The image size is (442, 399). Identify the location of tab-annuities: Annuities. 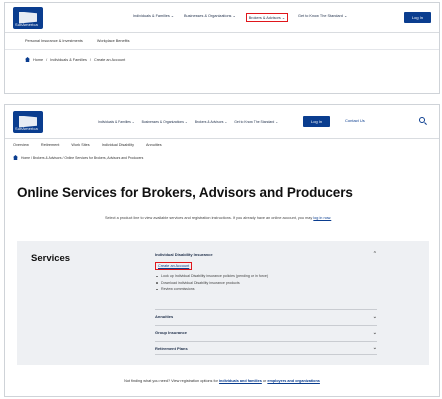
(154, 145).